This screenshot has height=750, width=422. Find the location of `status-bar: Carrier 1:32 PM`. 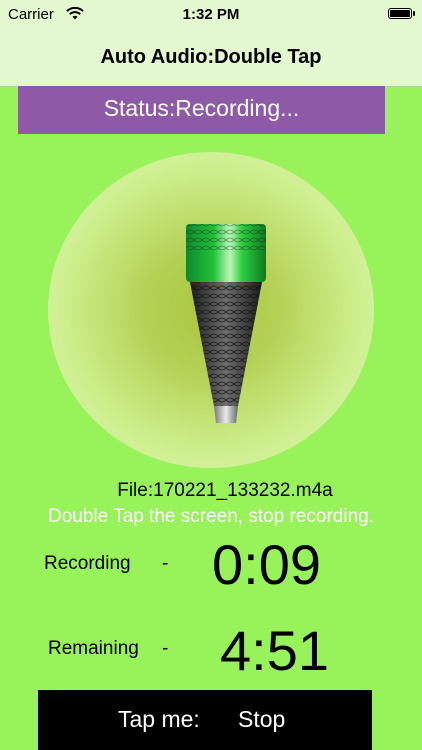

status-bar: Carrier 1:32 PM is located at coordinates (211, 15).